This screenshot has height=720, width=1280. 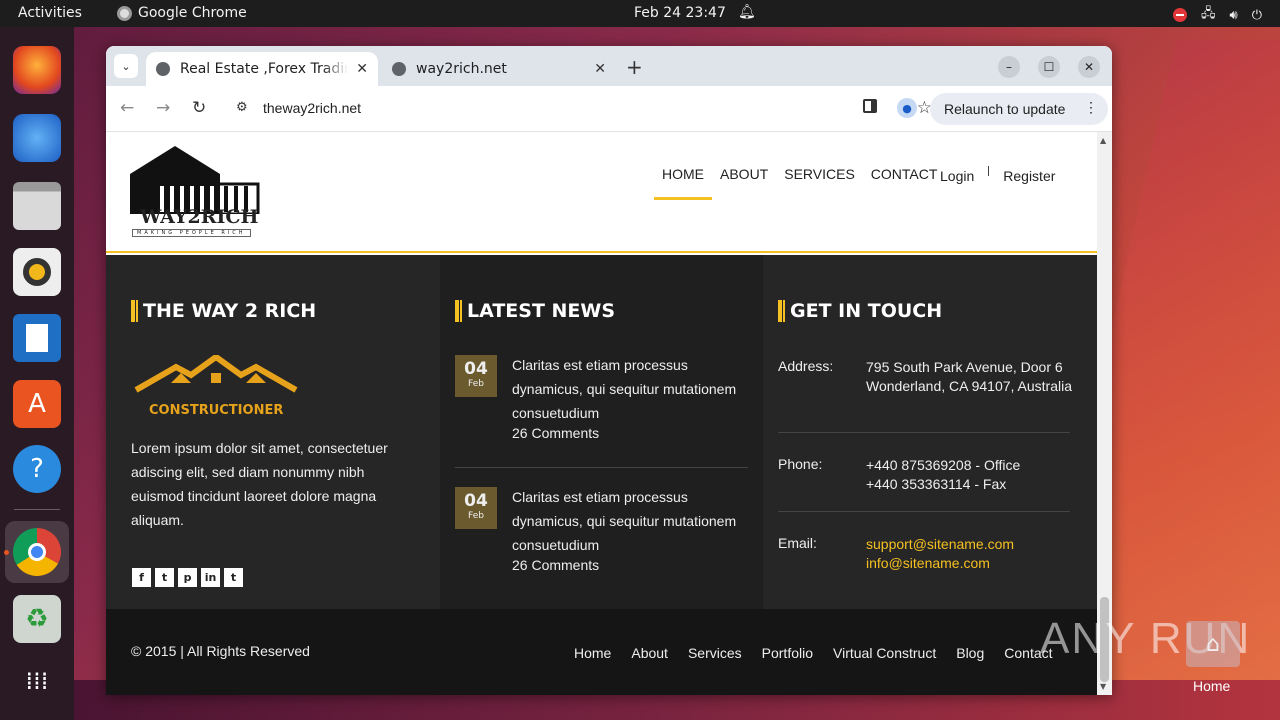 What do you see at coordinates (37, 338) in the screenshot?
I see `writer-icon` at bounding box center [37, 338].